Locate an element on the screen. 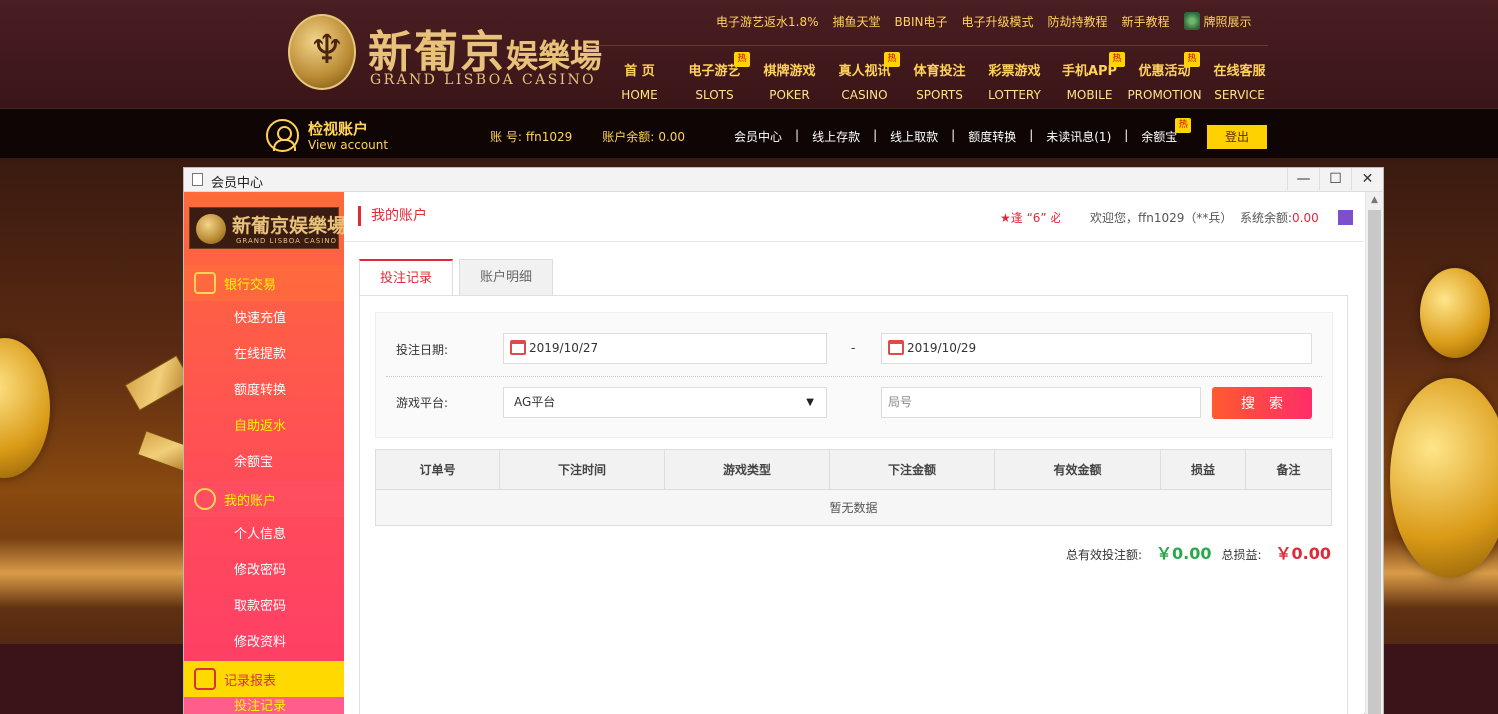  nav-label-en: MOBILE is located at coordinates (1089, 95).